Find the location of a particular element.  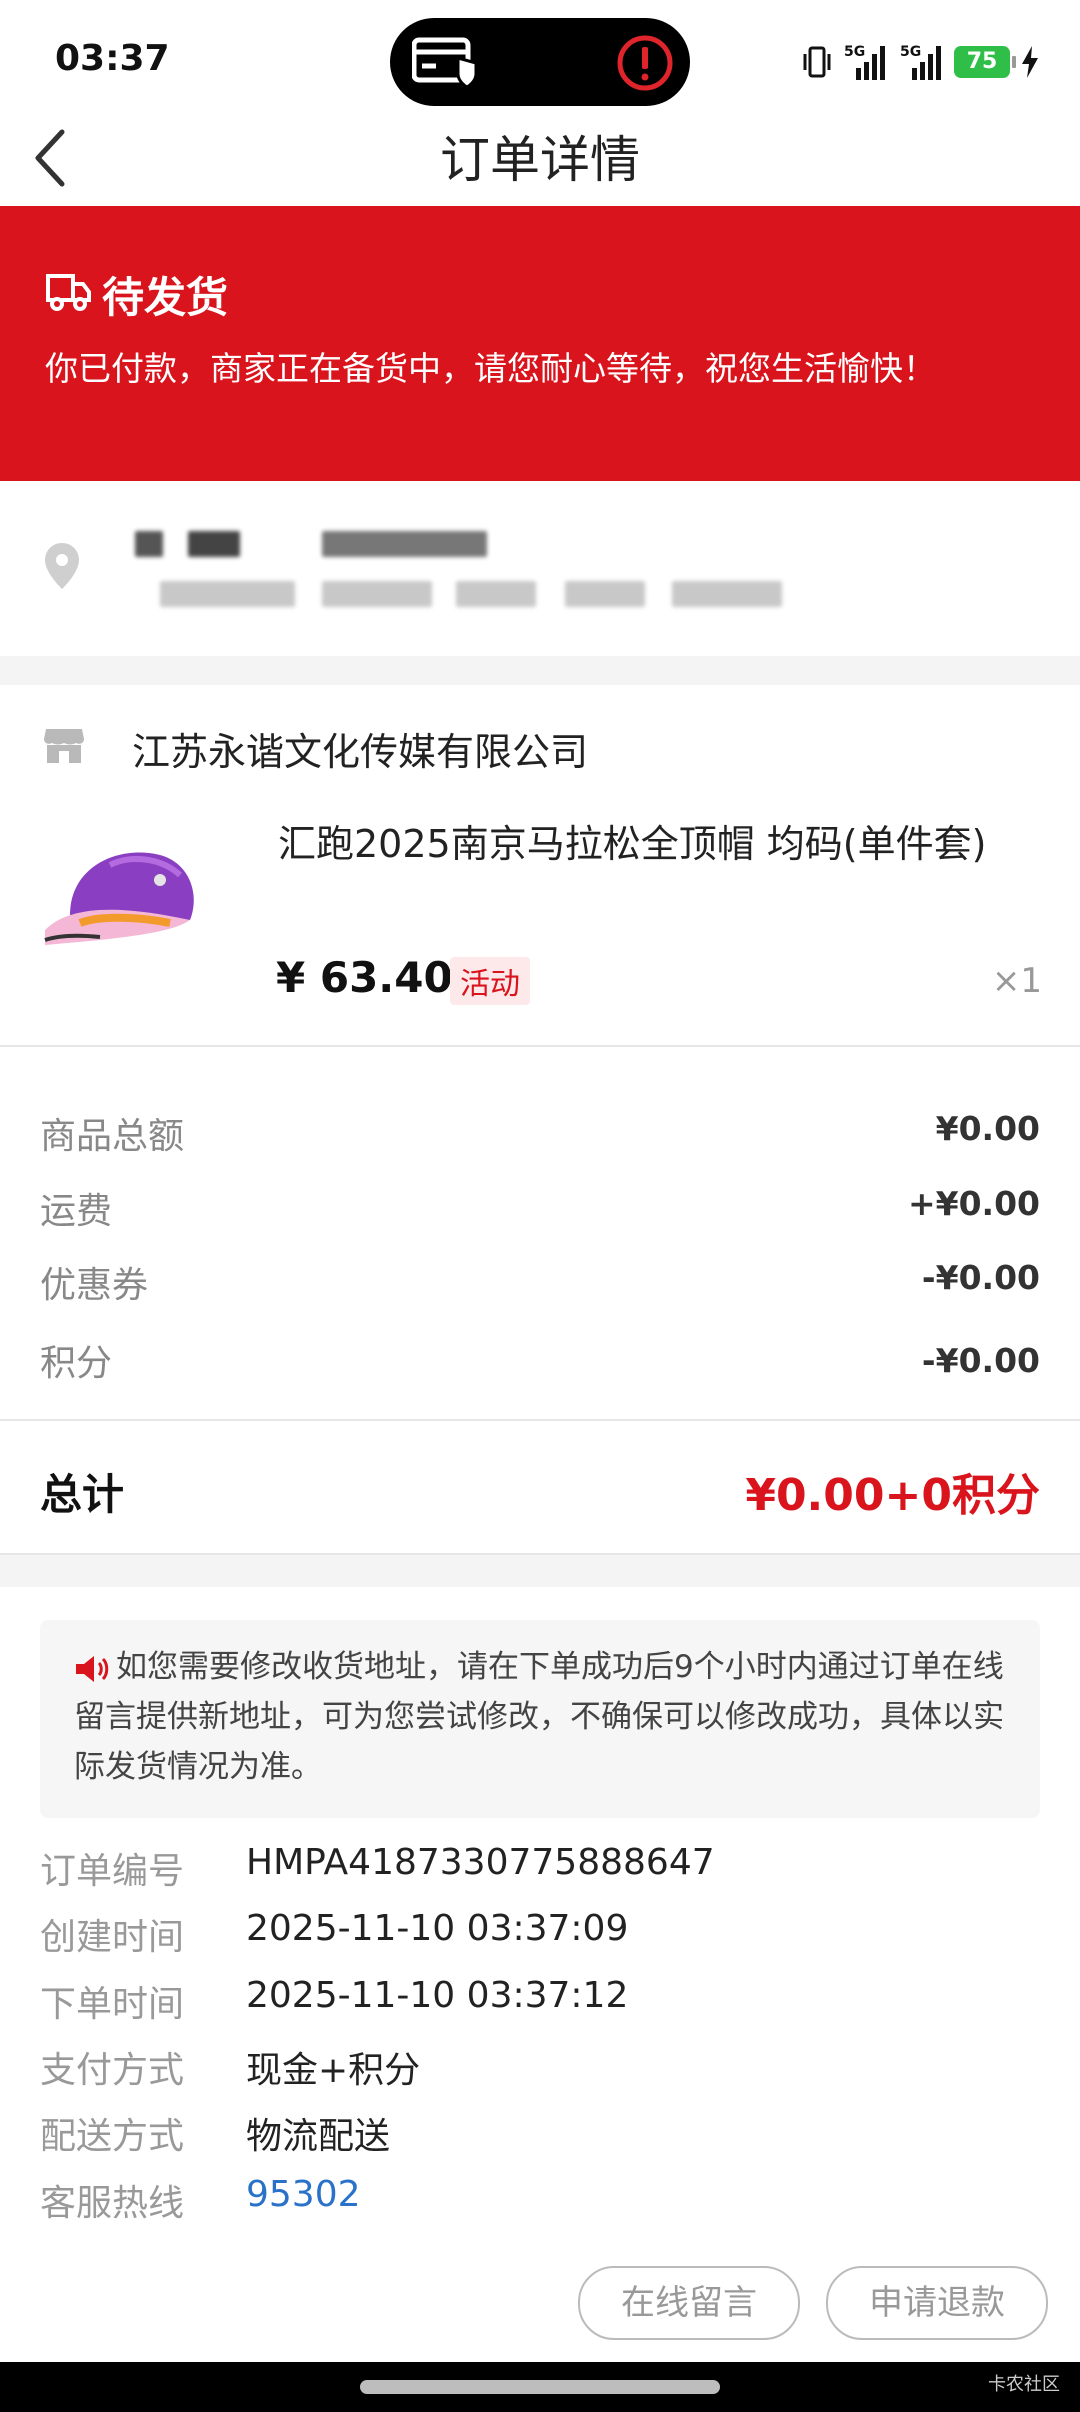

online-message-button: 在线留言 is located at coordinates (689, 2303).